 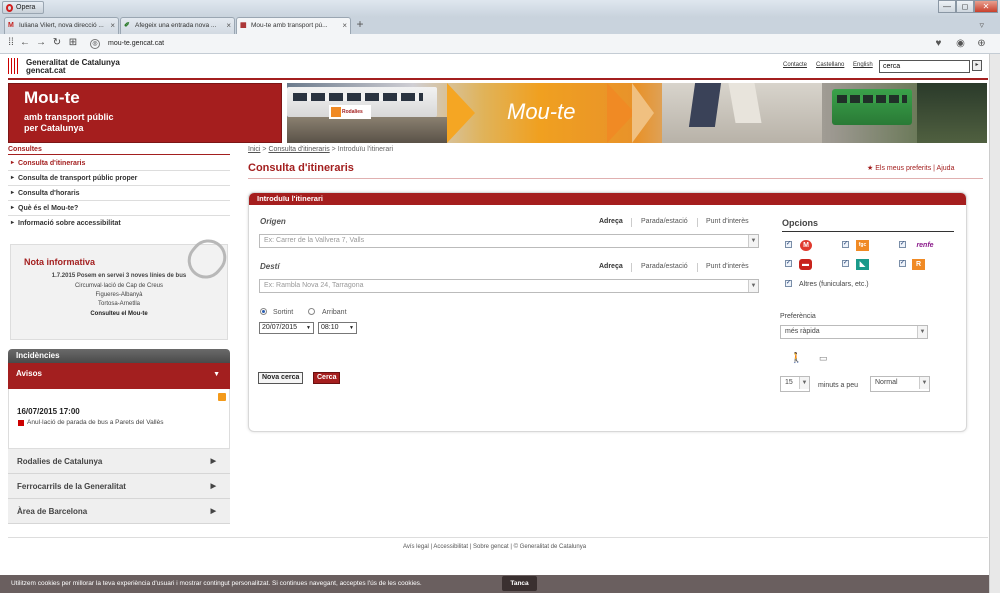 I want to click on altres-label: Altres (funiculars, etc.), so click(x=834, y=284).